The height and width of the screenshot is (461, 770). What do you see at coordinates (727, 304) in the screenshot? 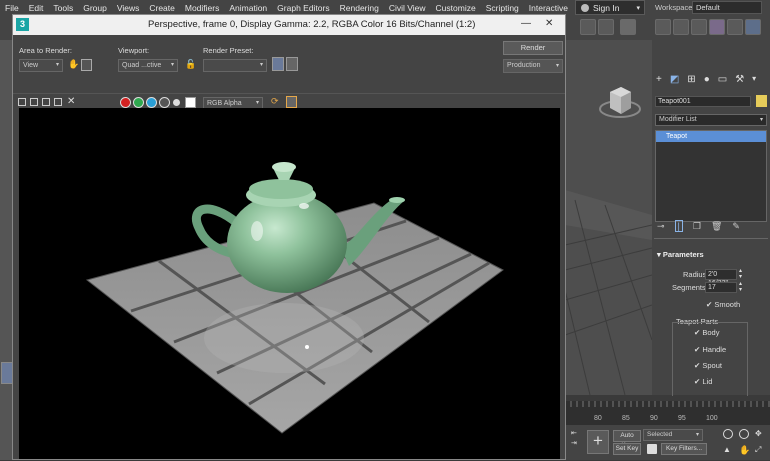
I see `smooth-label: Smooth` at bounding box center [727, 304].